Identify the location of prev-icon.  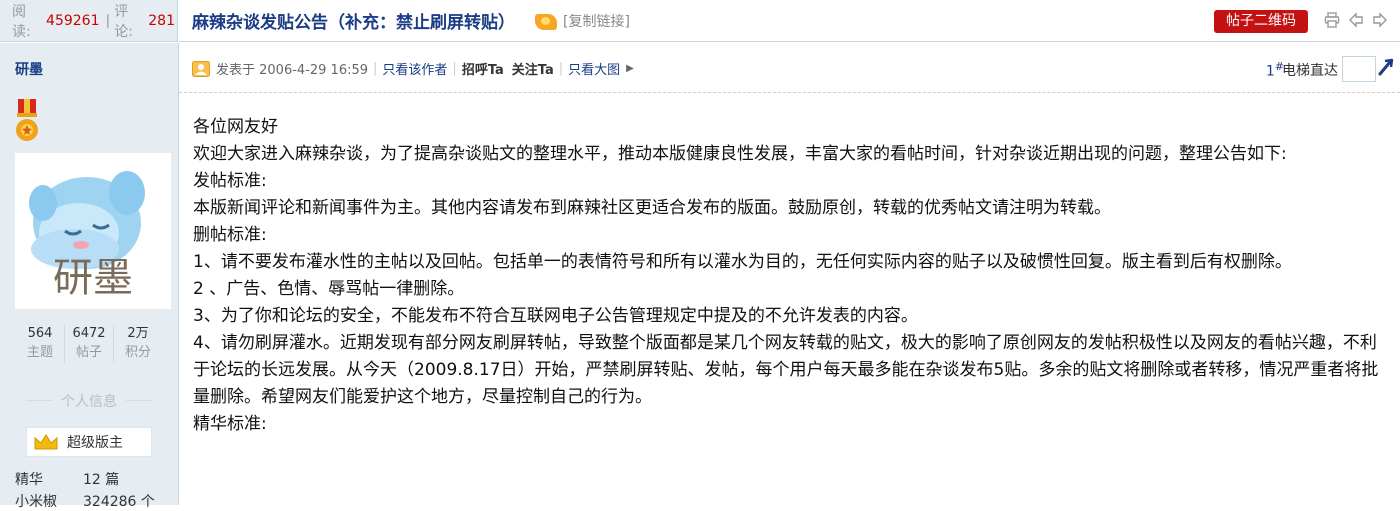
(1356, 20).